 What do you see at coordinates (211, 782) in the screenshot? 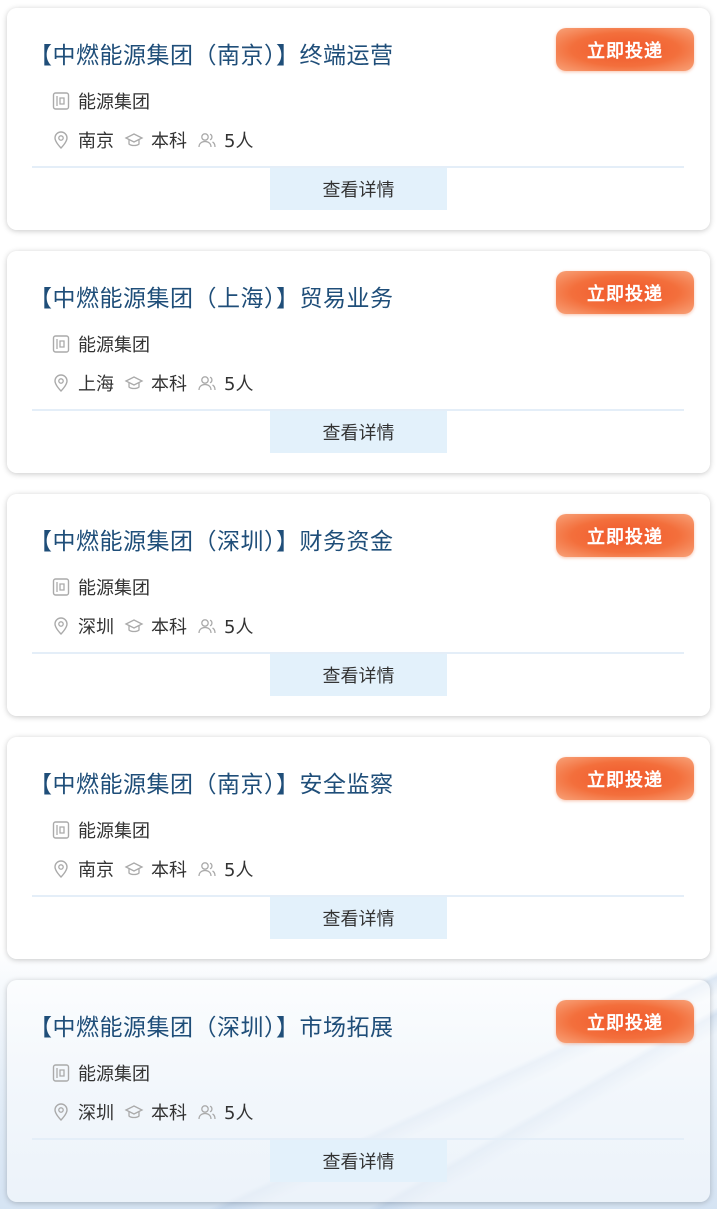
I see `job-title: 【中燃能源集团（南京）】安全监察` at bounding box center [211, 782].